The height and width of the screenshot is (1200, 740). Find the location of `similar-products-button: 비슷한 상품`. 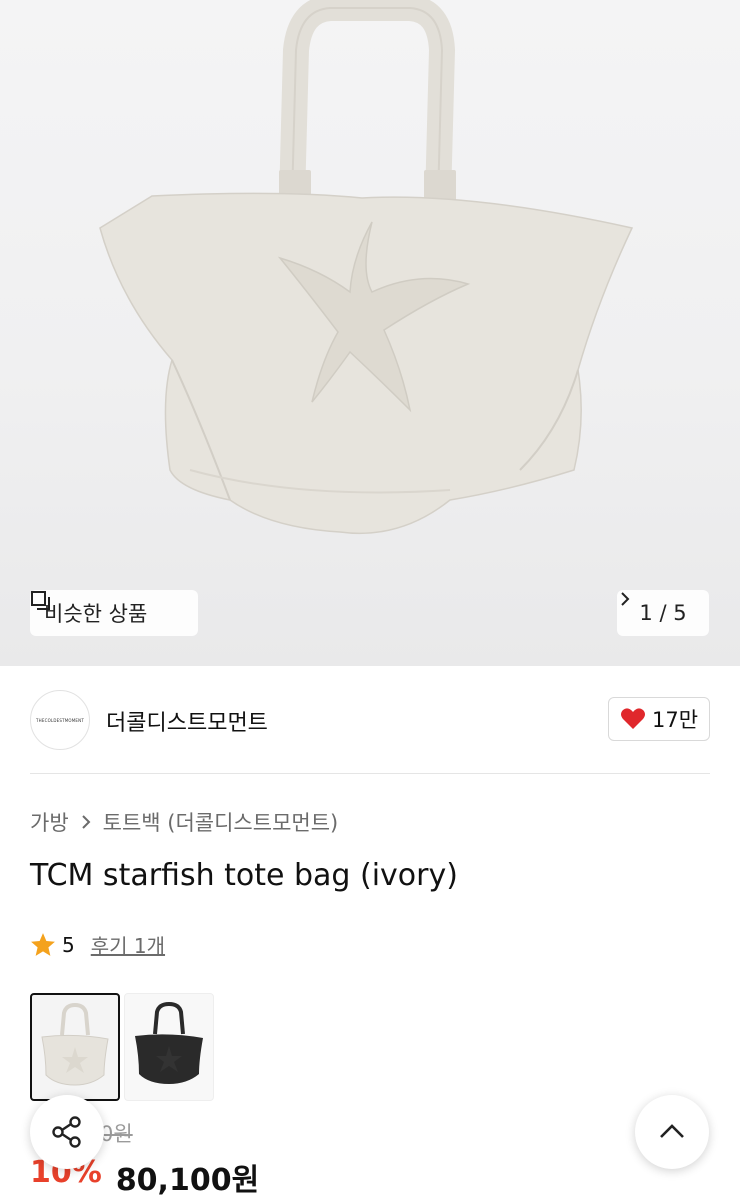

similar-products-button: 비슷한 상품 is located at coordinates (114, 613).